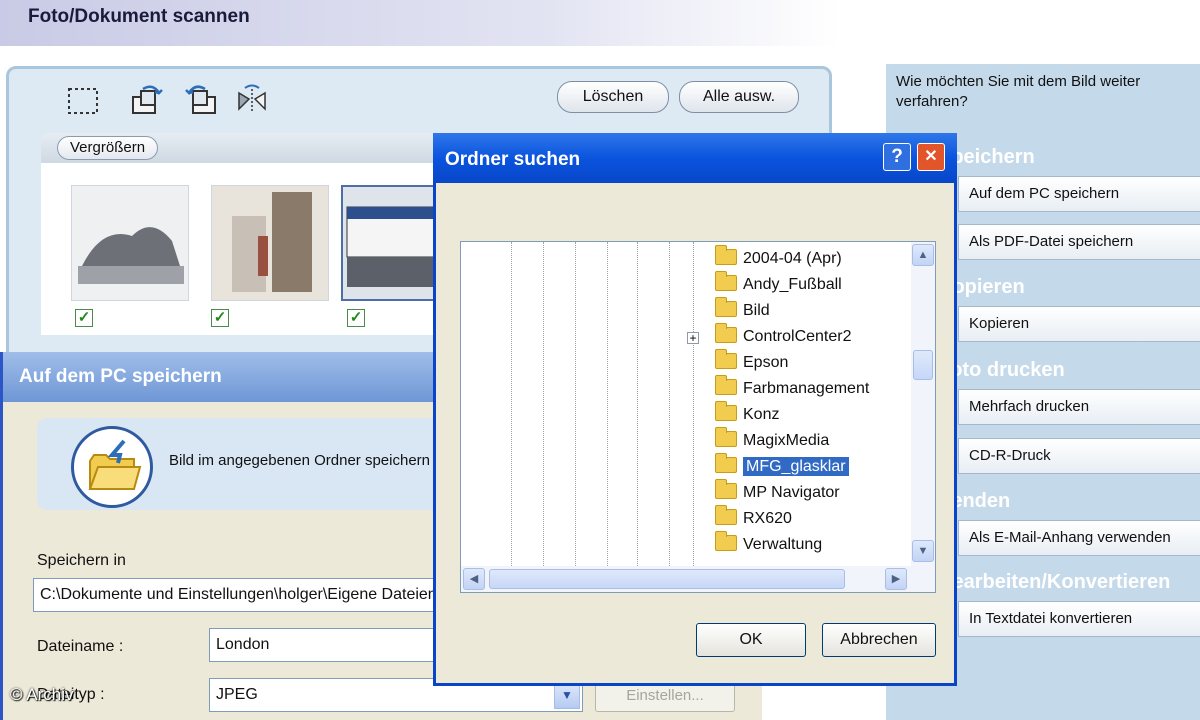 The width and height of the screenshot is (1200, 720). I want to click on zoom-button: Vergrößern, so click(108, 148).